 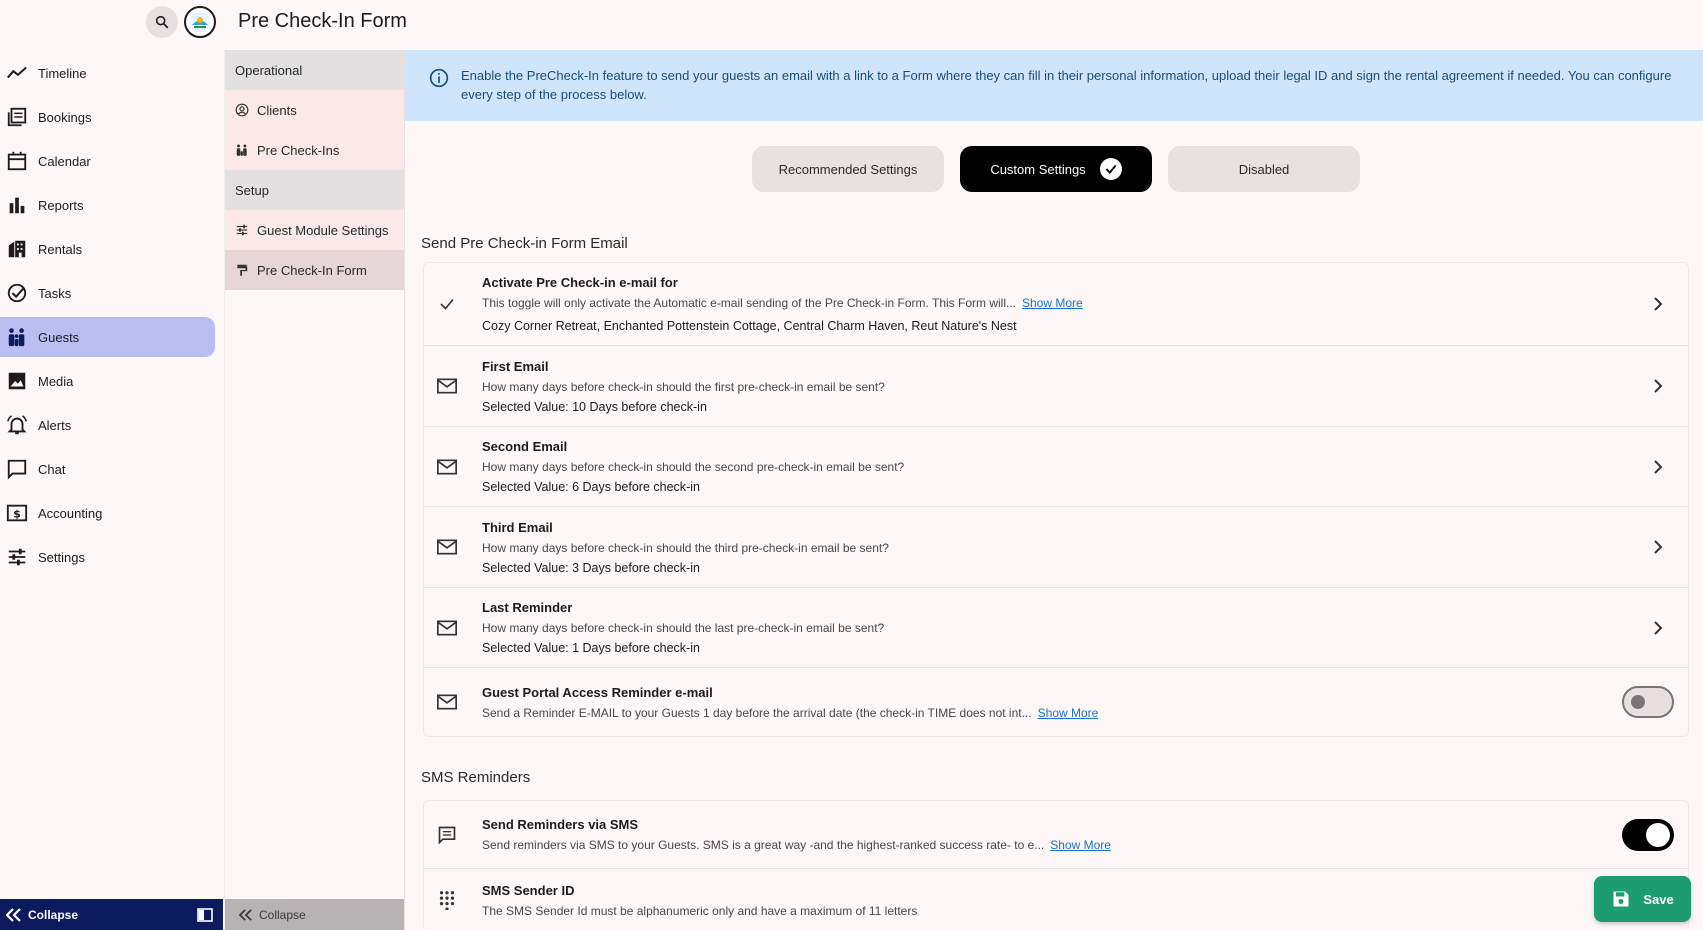 What do you see at coordinates (314, 110) in the screenshot?
I see `subnav-item-clients: Clients` at bounding box center [314, 110].